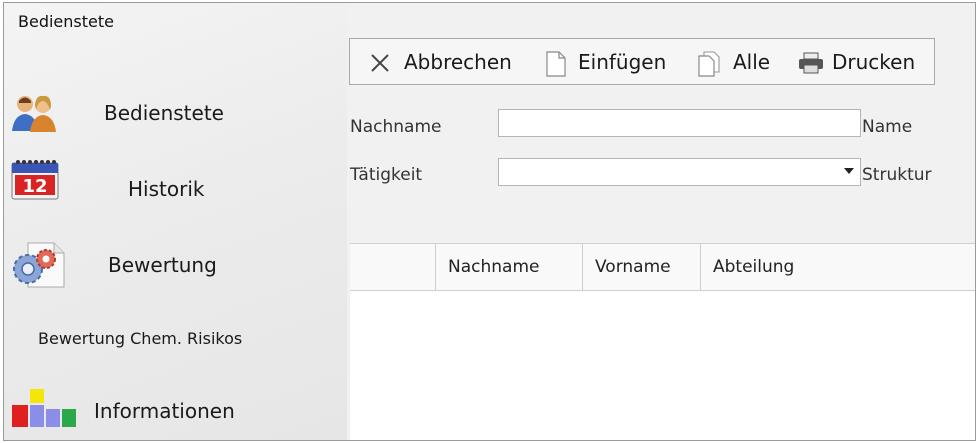 The width and height of the screenshot is (979, 443). What do you see at coordinates (679, 172) in the screenshot?
I see `taetigkeit-select` at bounding box center [679, 172].